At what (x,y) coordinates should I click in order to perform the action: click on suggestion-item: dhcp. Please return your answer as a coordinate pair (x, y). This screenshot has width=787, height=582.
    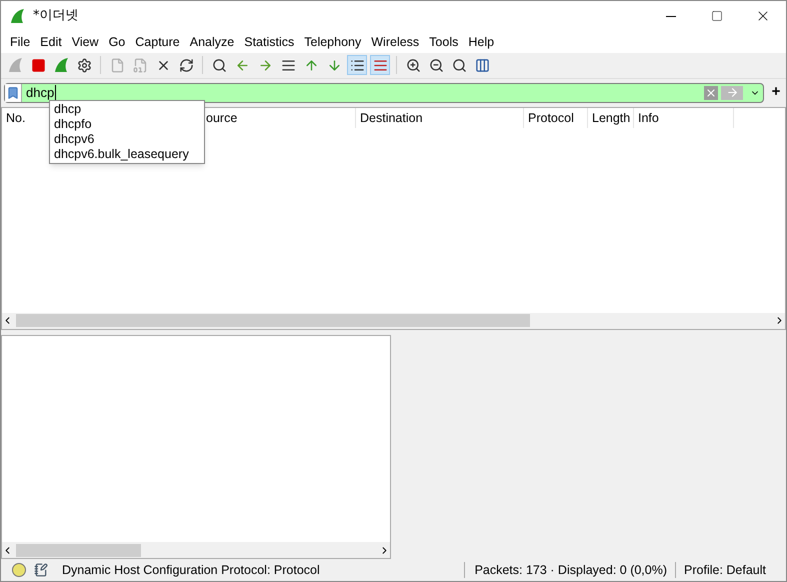
    Looking at the image, I should click on (127, 109).